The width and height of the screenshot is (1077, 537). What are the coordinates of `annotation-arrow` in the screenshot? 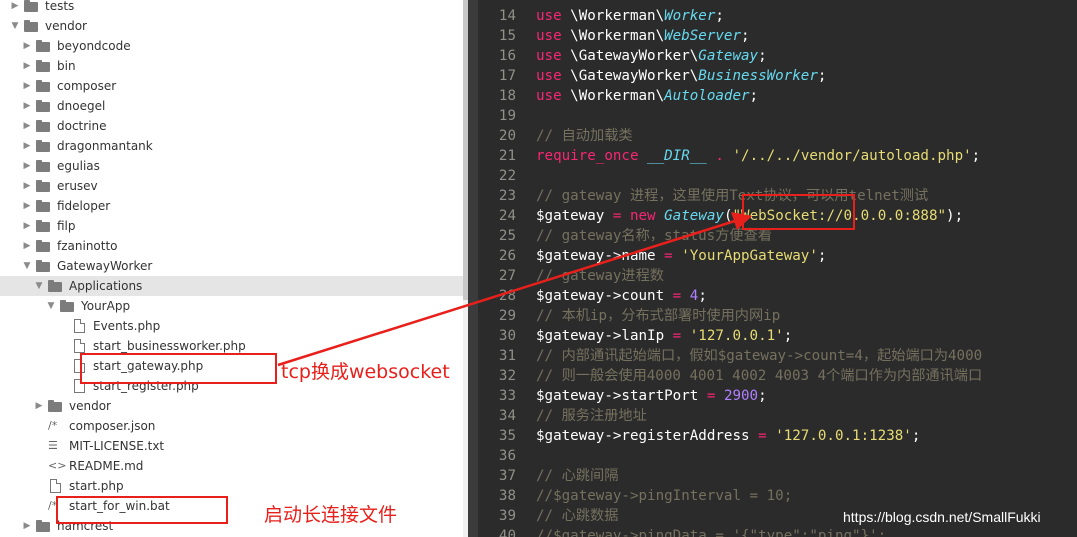 It's located at (514, 289).